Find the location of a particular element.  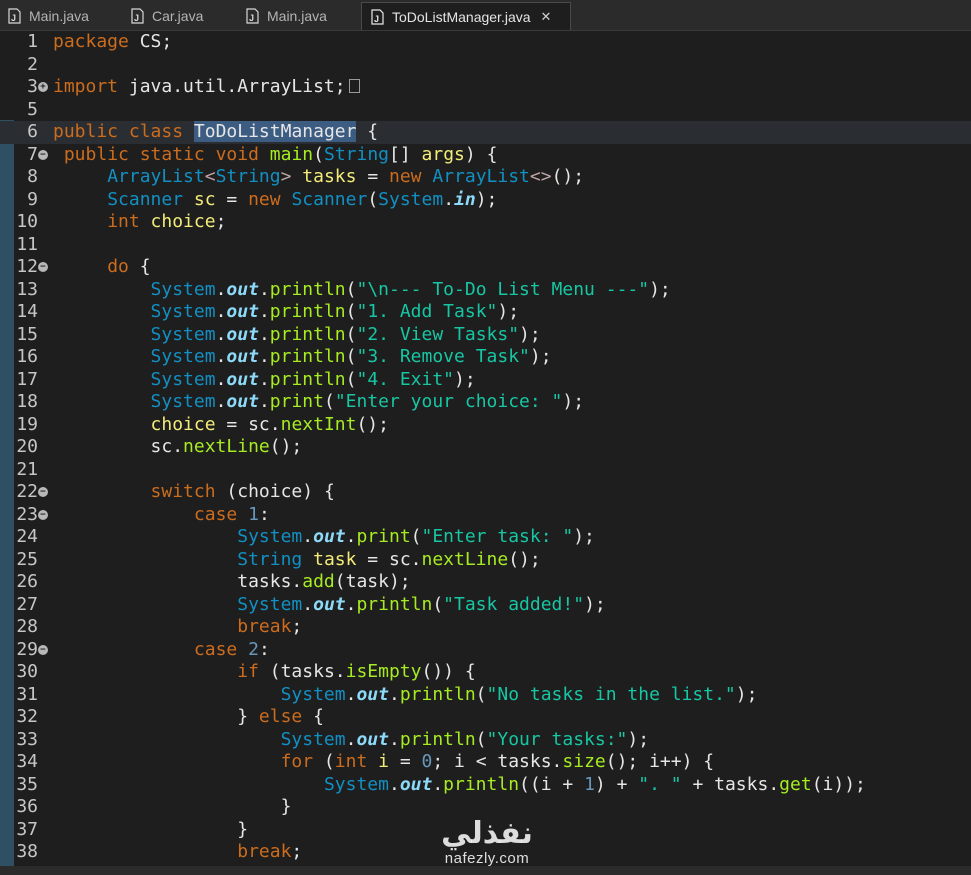

code-token: System is located at coordinates (270, 604).